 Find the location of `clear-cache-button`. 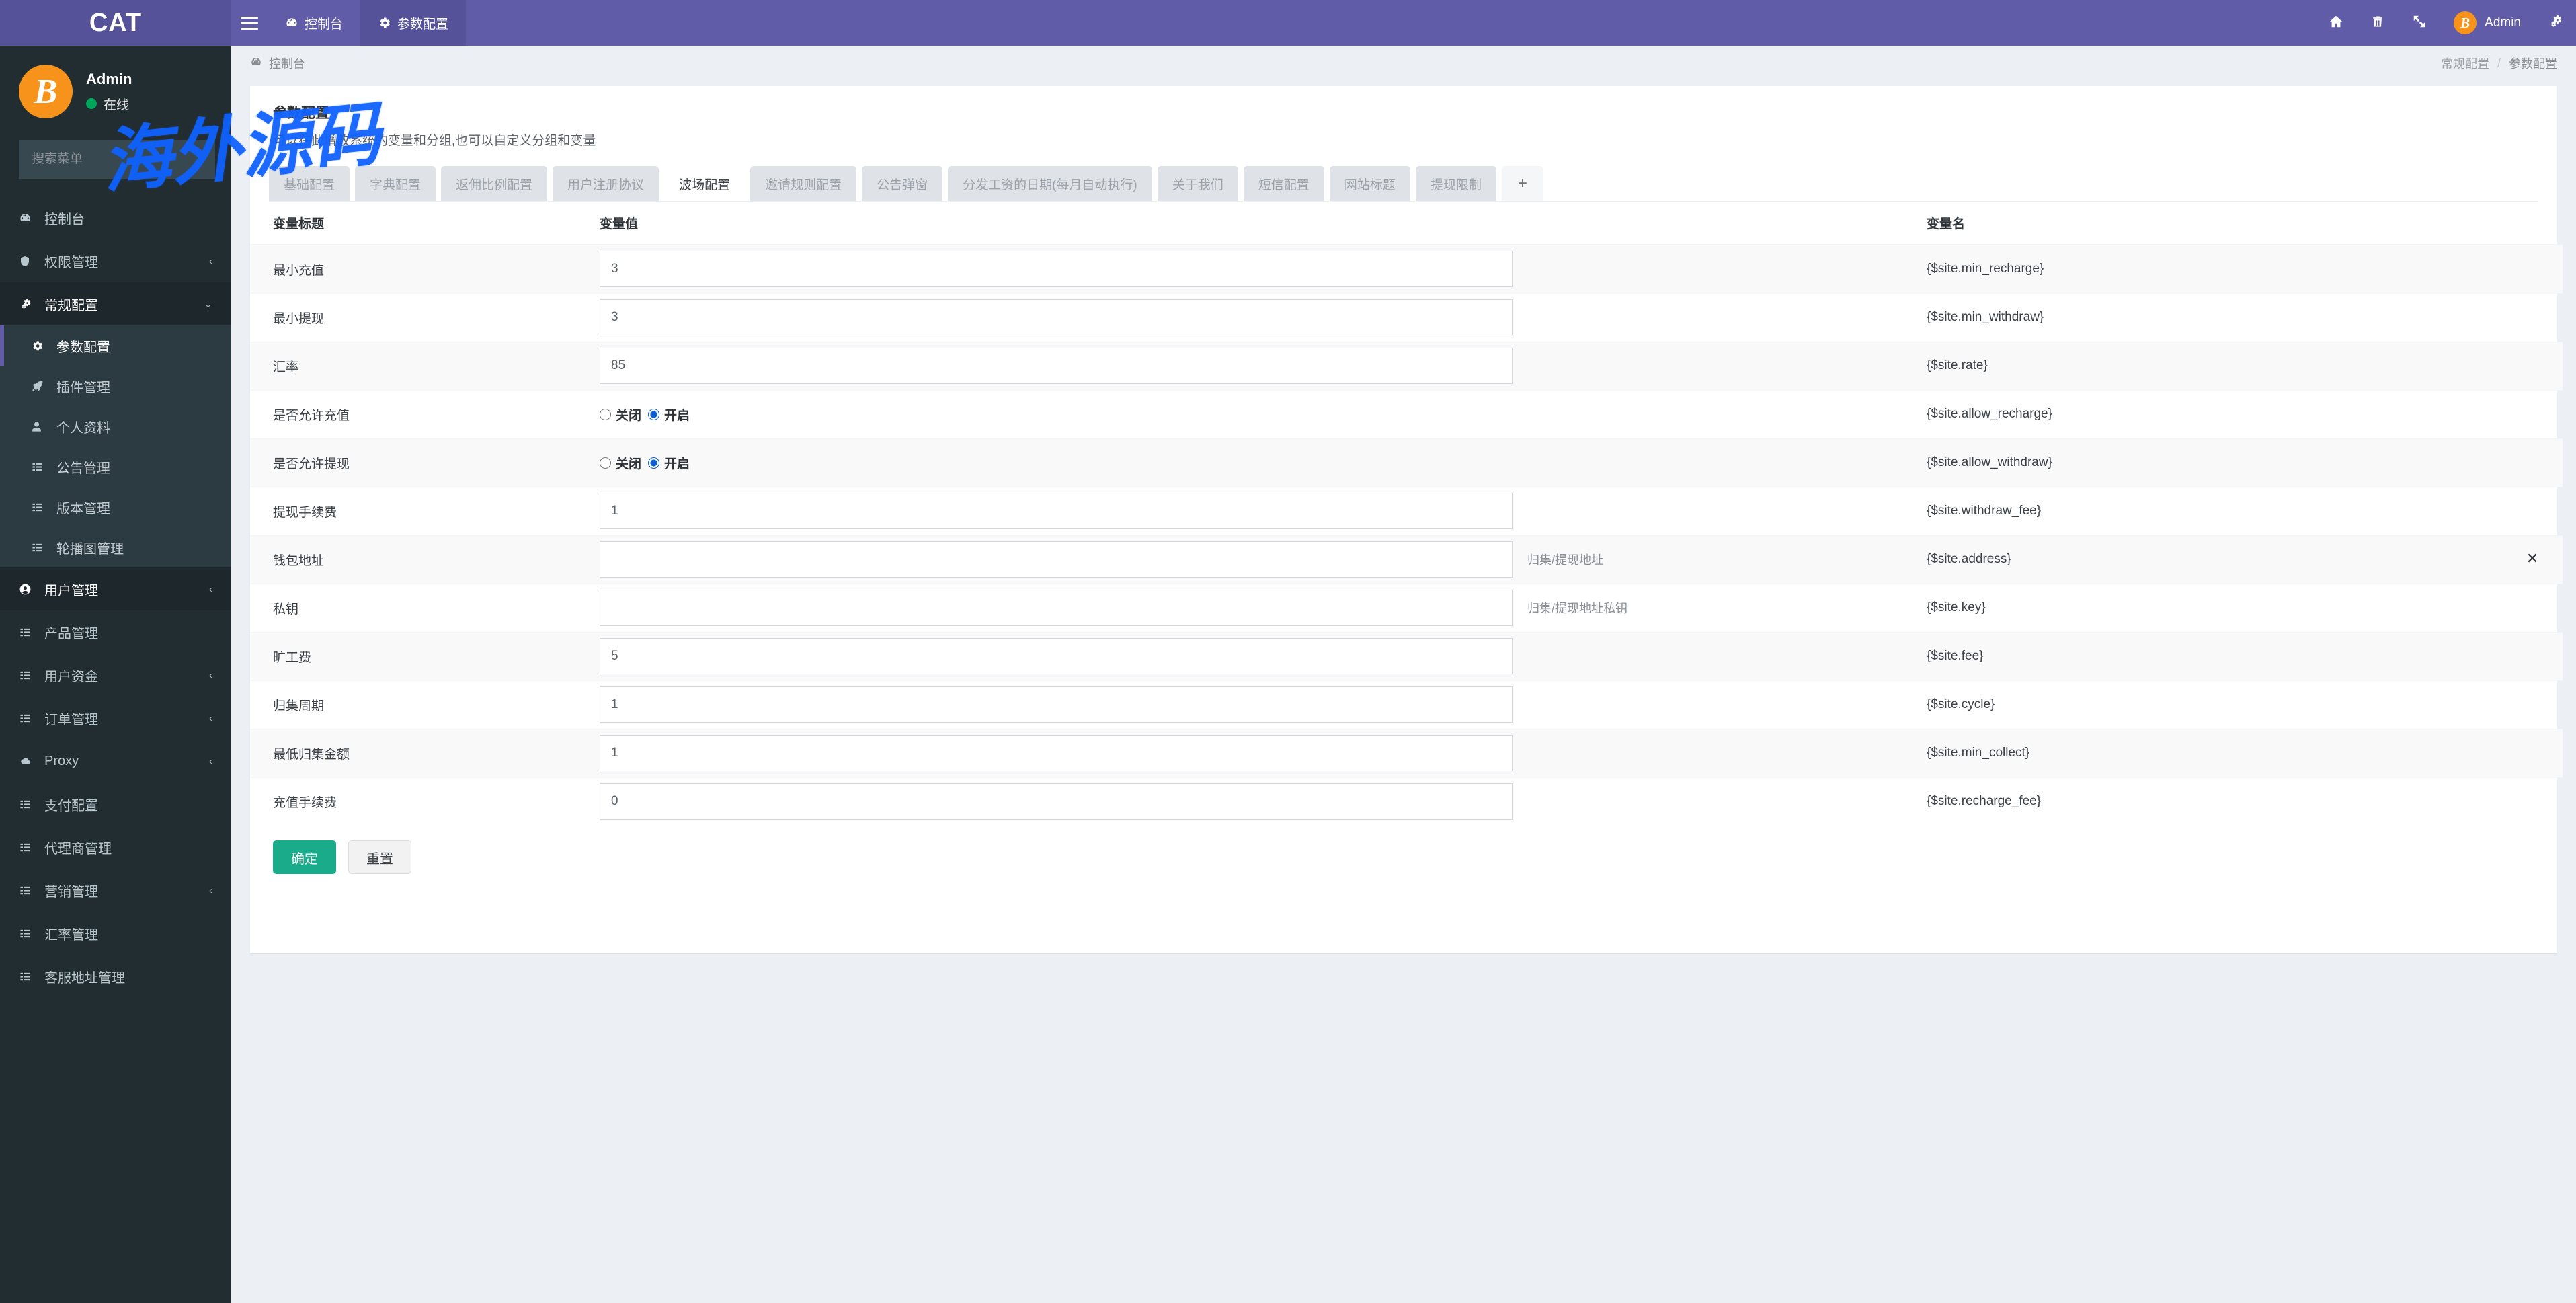

clear-cache-button is located at coordinates (2378, 23).